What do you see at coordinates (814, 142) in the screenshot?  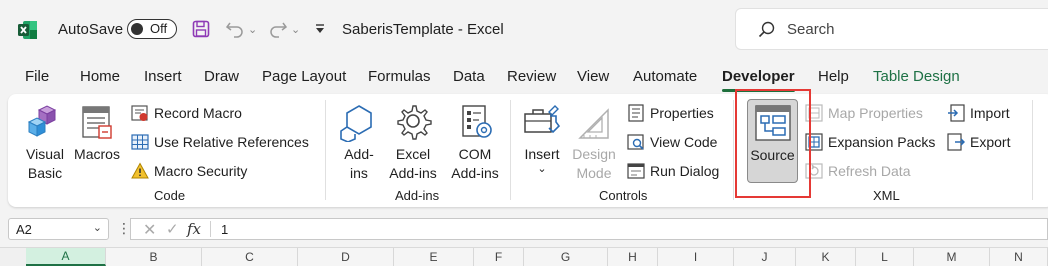 I see `expansion-packs-icon` at bounding box center [814, 142].